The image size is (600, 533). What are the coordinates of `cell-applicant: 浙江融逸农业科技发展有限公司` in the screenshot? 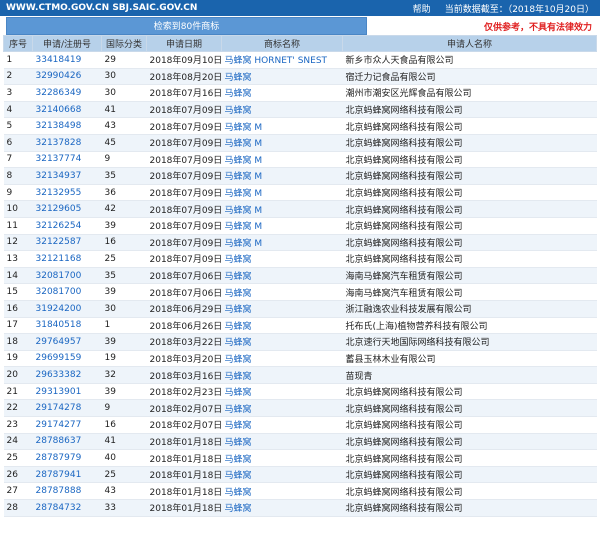 It's located at (469, 309).